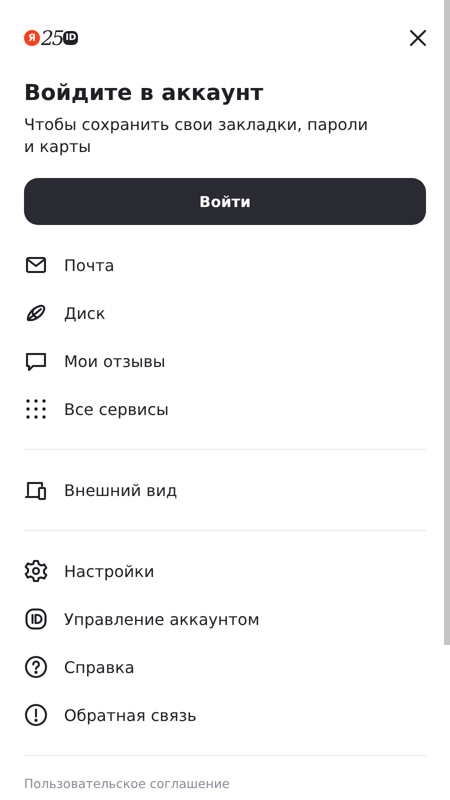  I want to click on menu-item: Настройки, so click(109, 571).